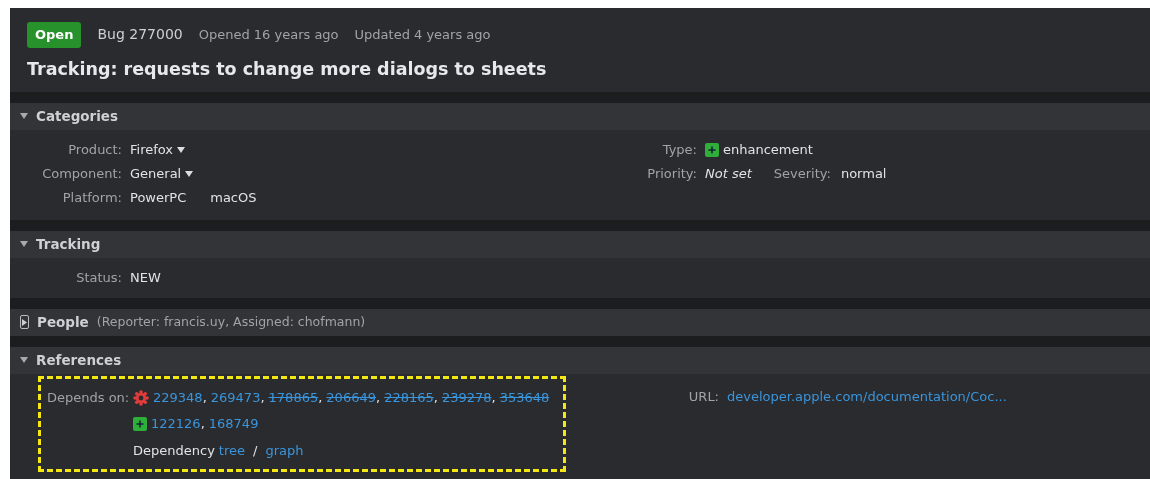 This screenshot has height=479, width=1150. I want to click on field-value: macOS, so click(233, 198).